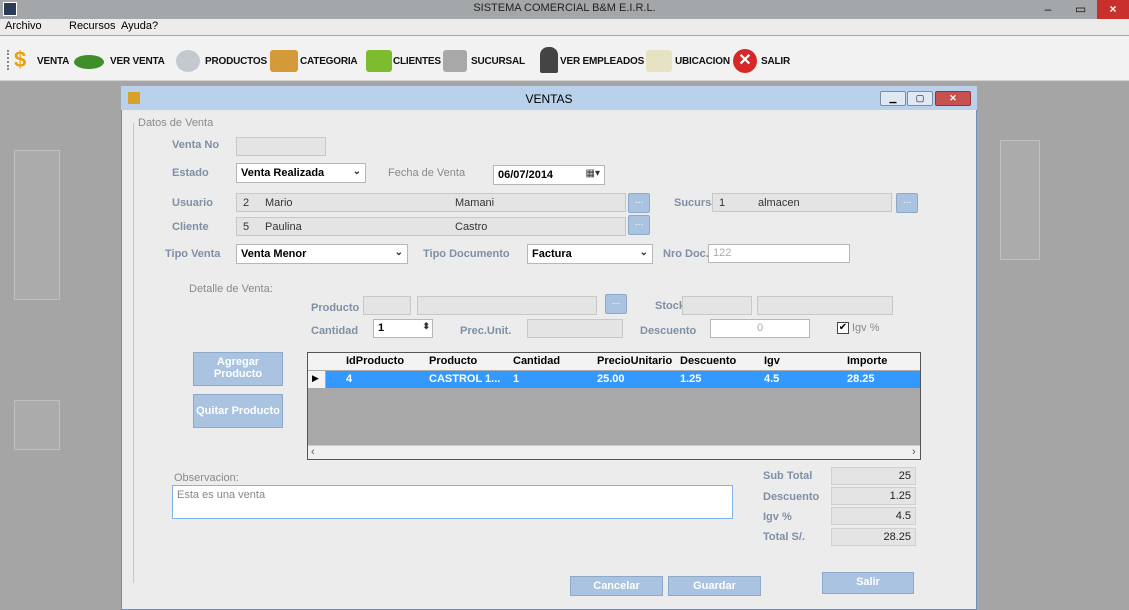  What do you see at coordinates (873, 476) in the screenshot?
I see `subtotal-field: 25` at bounding box center [873, 476].